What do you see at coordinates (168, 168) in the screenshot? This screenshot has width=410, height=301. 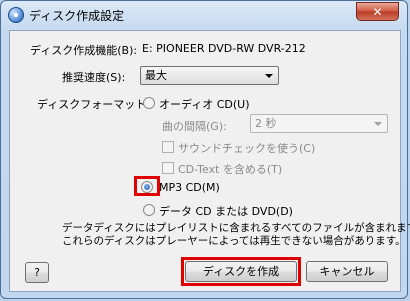 I see `cd-text-checkbox` at bounding box center [168, 168].